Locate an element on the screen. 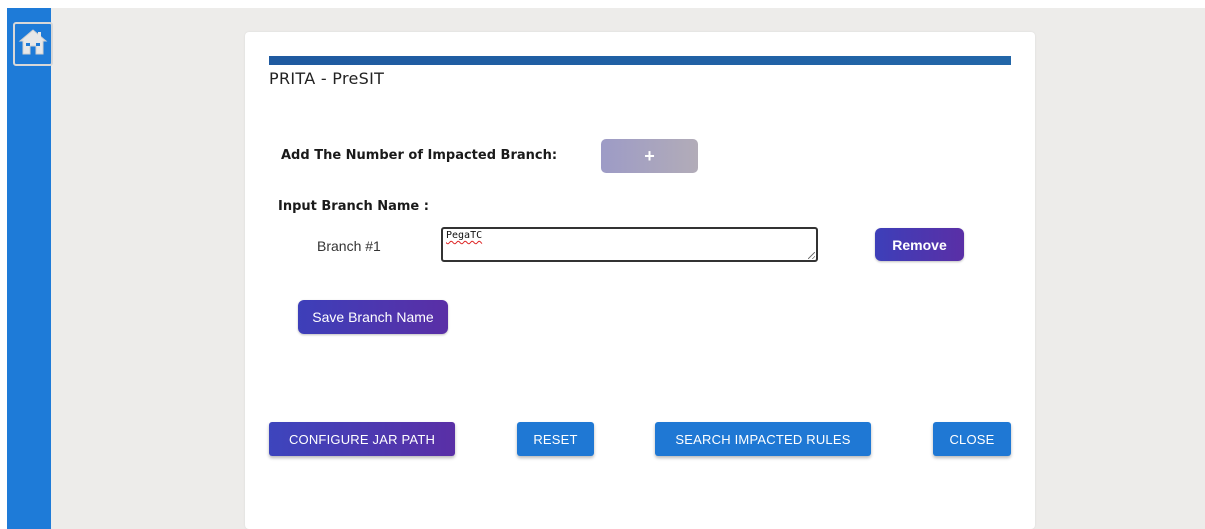 Image resolution: width=1205 pixels, height=529 pixels. home-button is located at coordinates (33, 44).